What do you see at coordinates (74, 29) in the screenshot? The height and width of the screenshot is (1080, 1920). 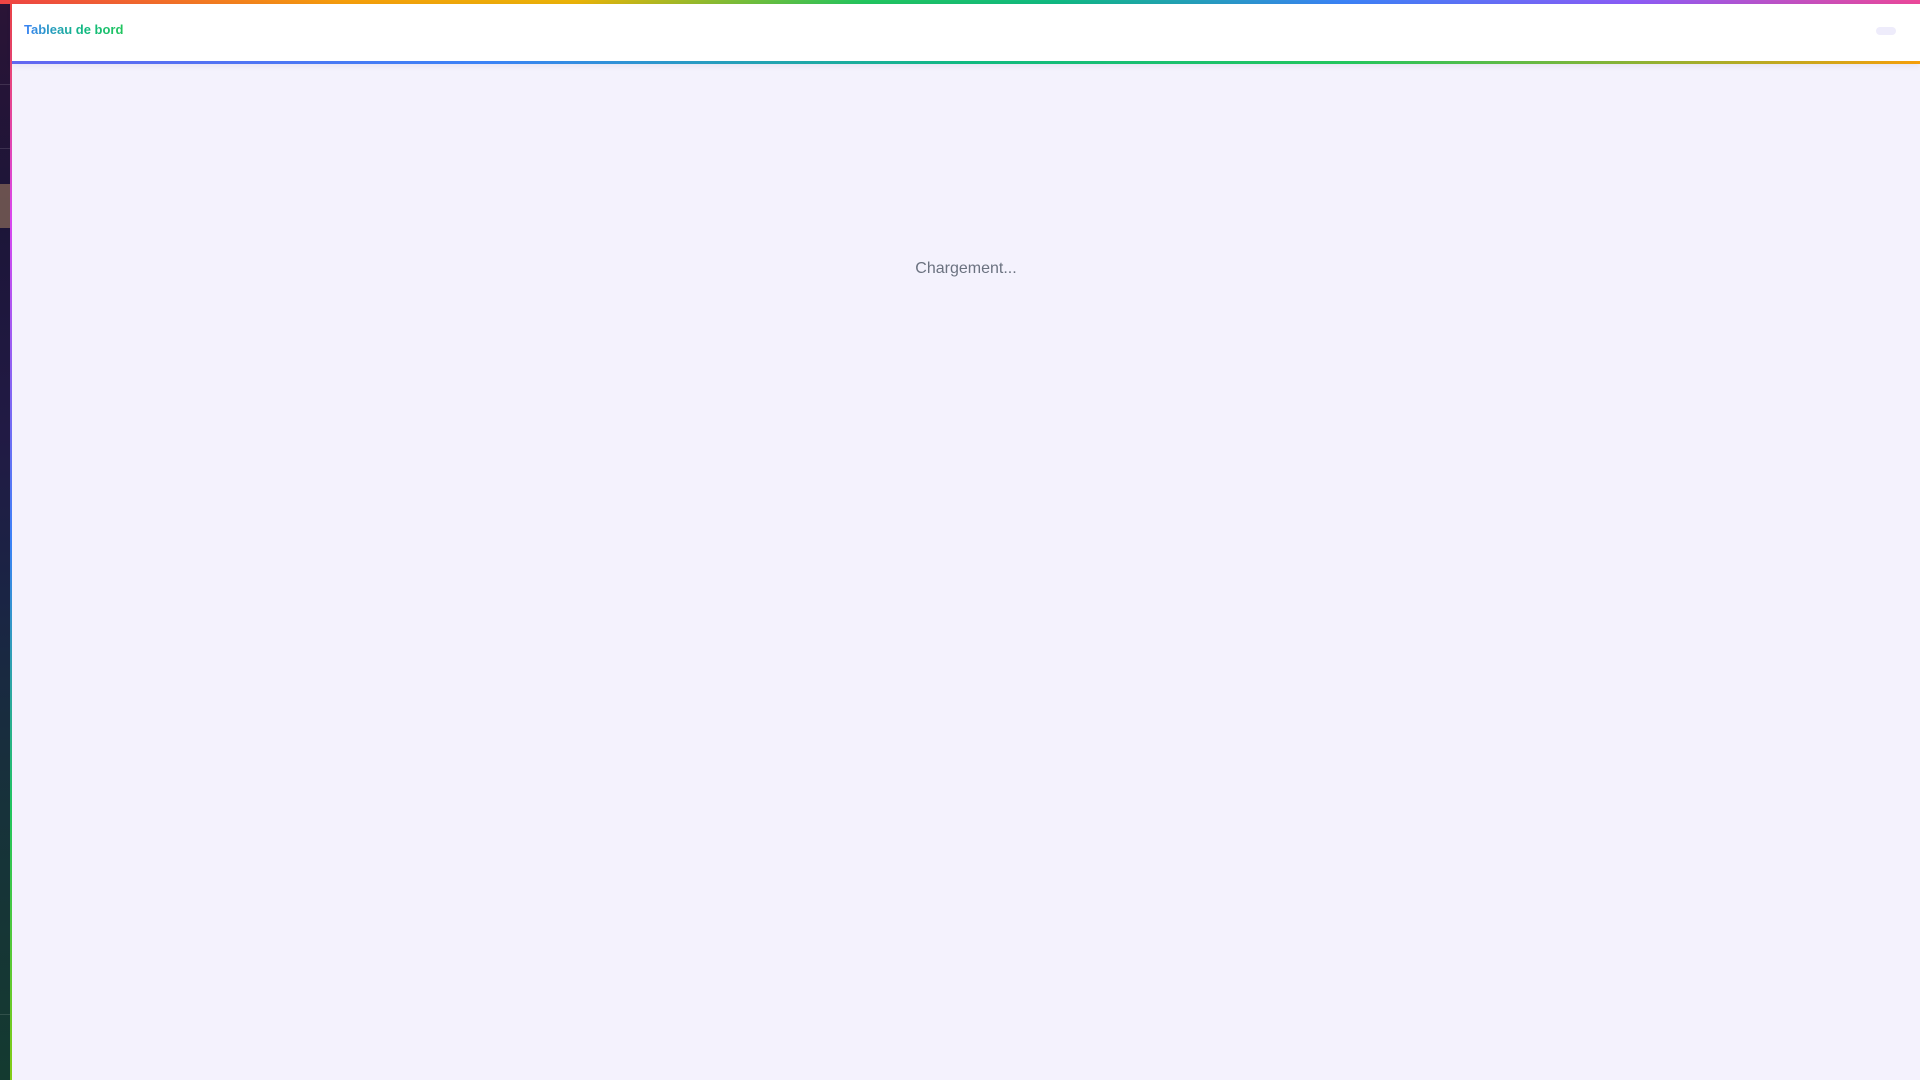 I see `page-title: Tableau de bord` at bounding box center [74, 29].